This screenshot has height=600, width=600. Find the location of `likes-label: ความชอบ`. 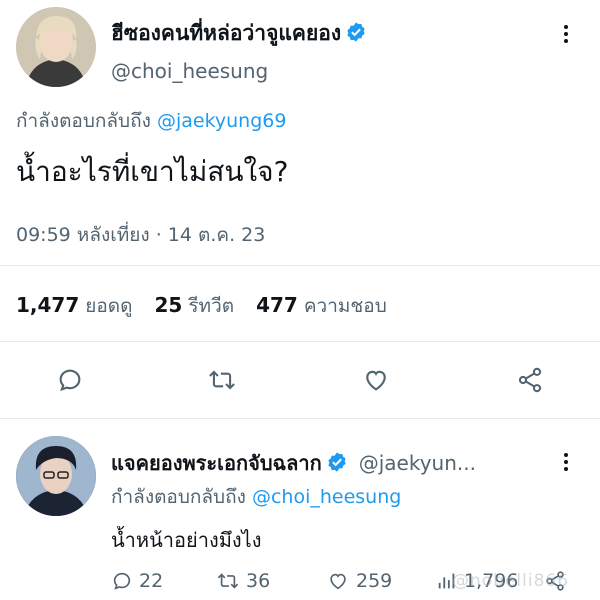

likes-label: ความชอบ is located at coordinates (345, 306).